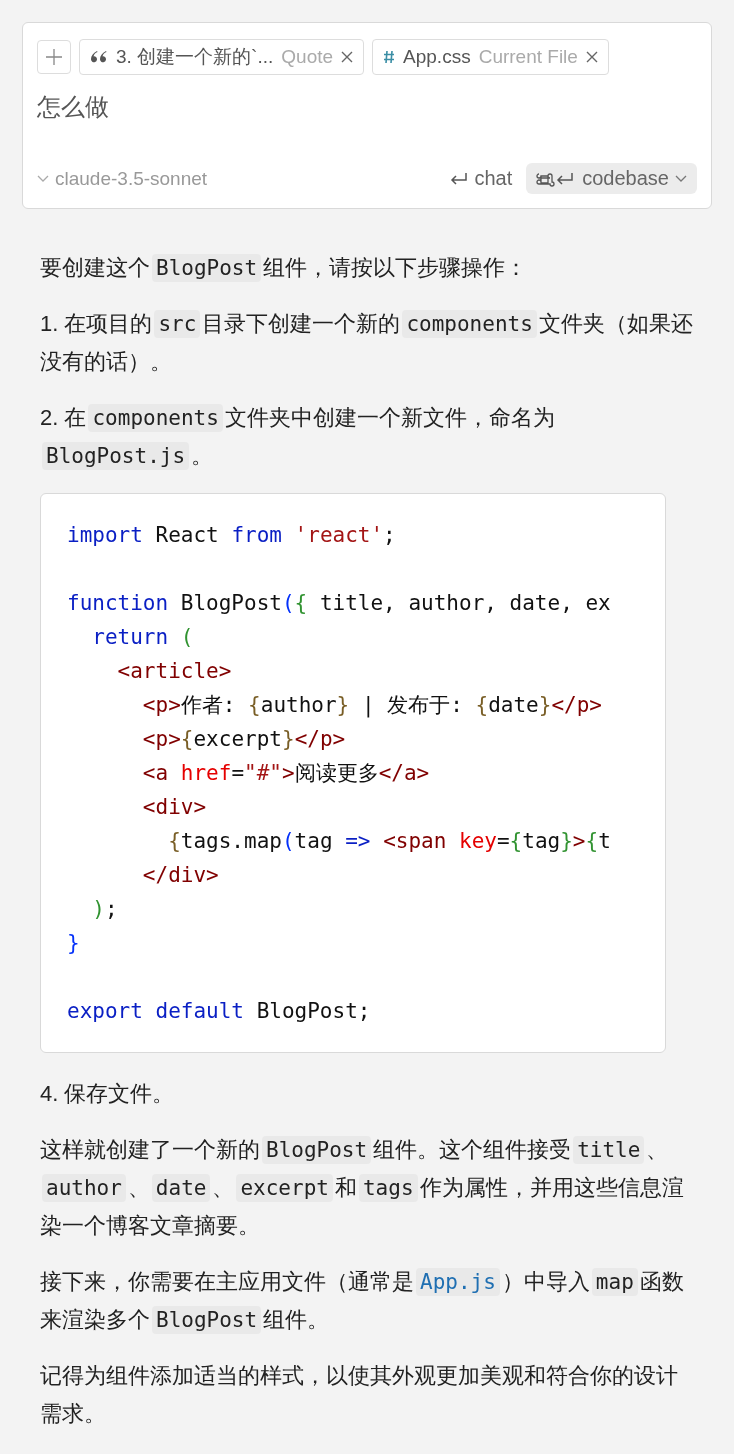 This screenshot has width=734, height=1454. What do you see at coordinates (174, 671) in the screenshot?
I see `code-line: <article>` at bounding box center [174, 671].